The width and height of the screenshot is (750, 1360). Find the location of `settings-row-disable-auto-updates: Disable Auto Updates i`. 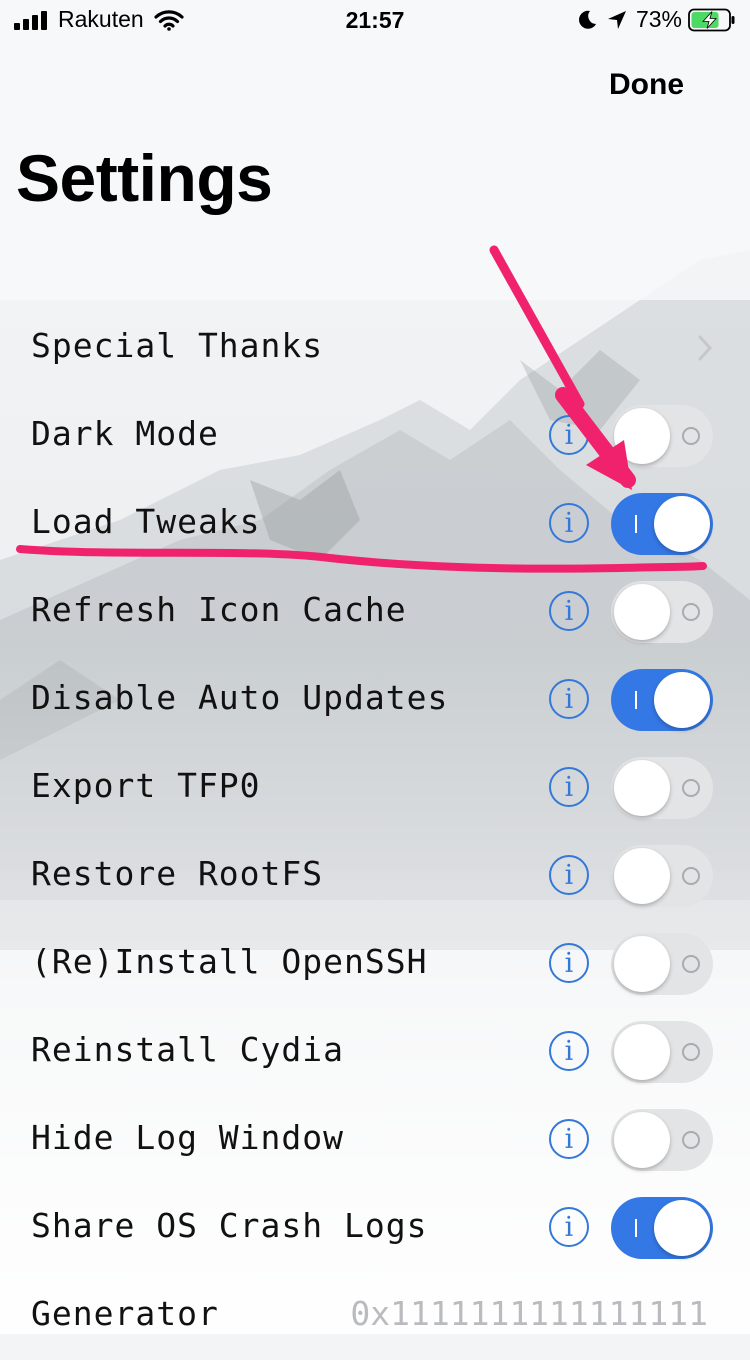

settings-row-disable-auto-updates: Disable Auto Updates i is located at coordinates (375, 700).